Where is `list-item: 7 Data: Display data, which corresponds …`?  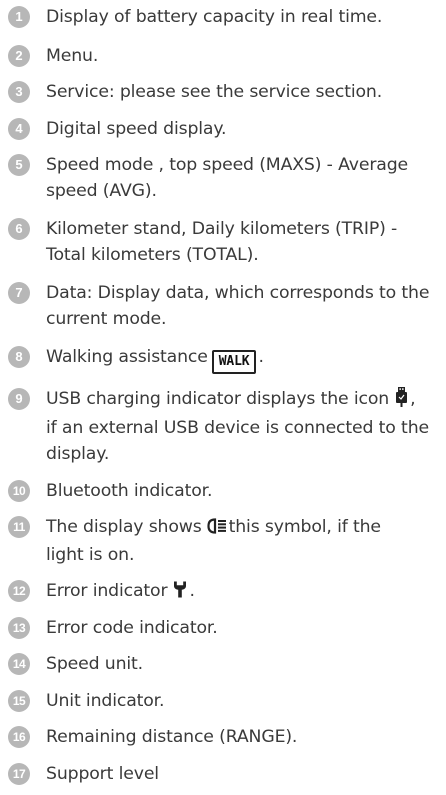
list-item: 7 Data: Display data, which corresponds … is located at coordinates (224, 306).